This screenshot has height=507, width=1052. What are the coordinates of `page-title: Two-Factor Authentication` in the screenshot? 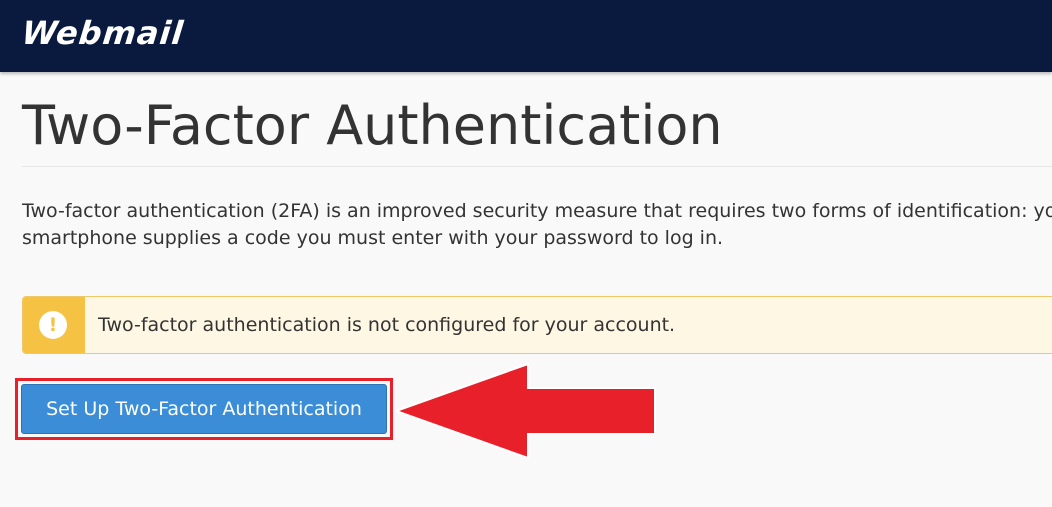 It's located at (372, 125).